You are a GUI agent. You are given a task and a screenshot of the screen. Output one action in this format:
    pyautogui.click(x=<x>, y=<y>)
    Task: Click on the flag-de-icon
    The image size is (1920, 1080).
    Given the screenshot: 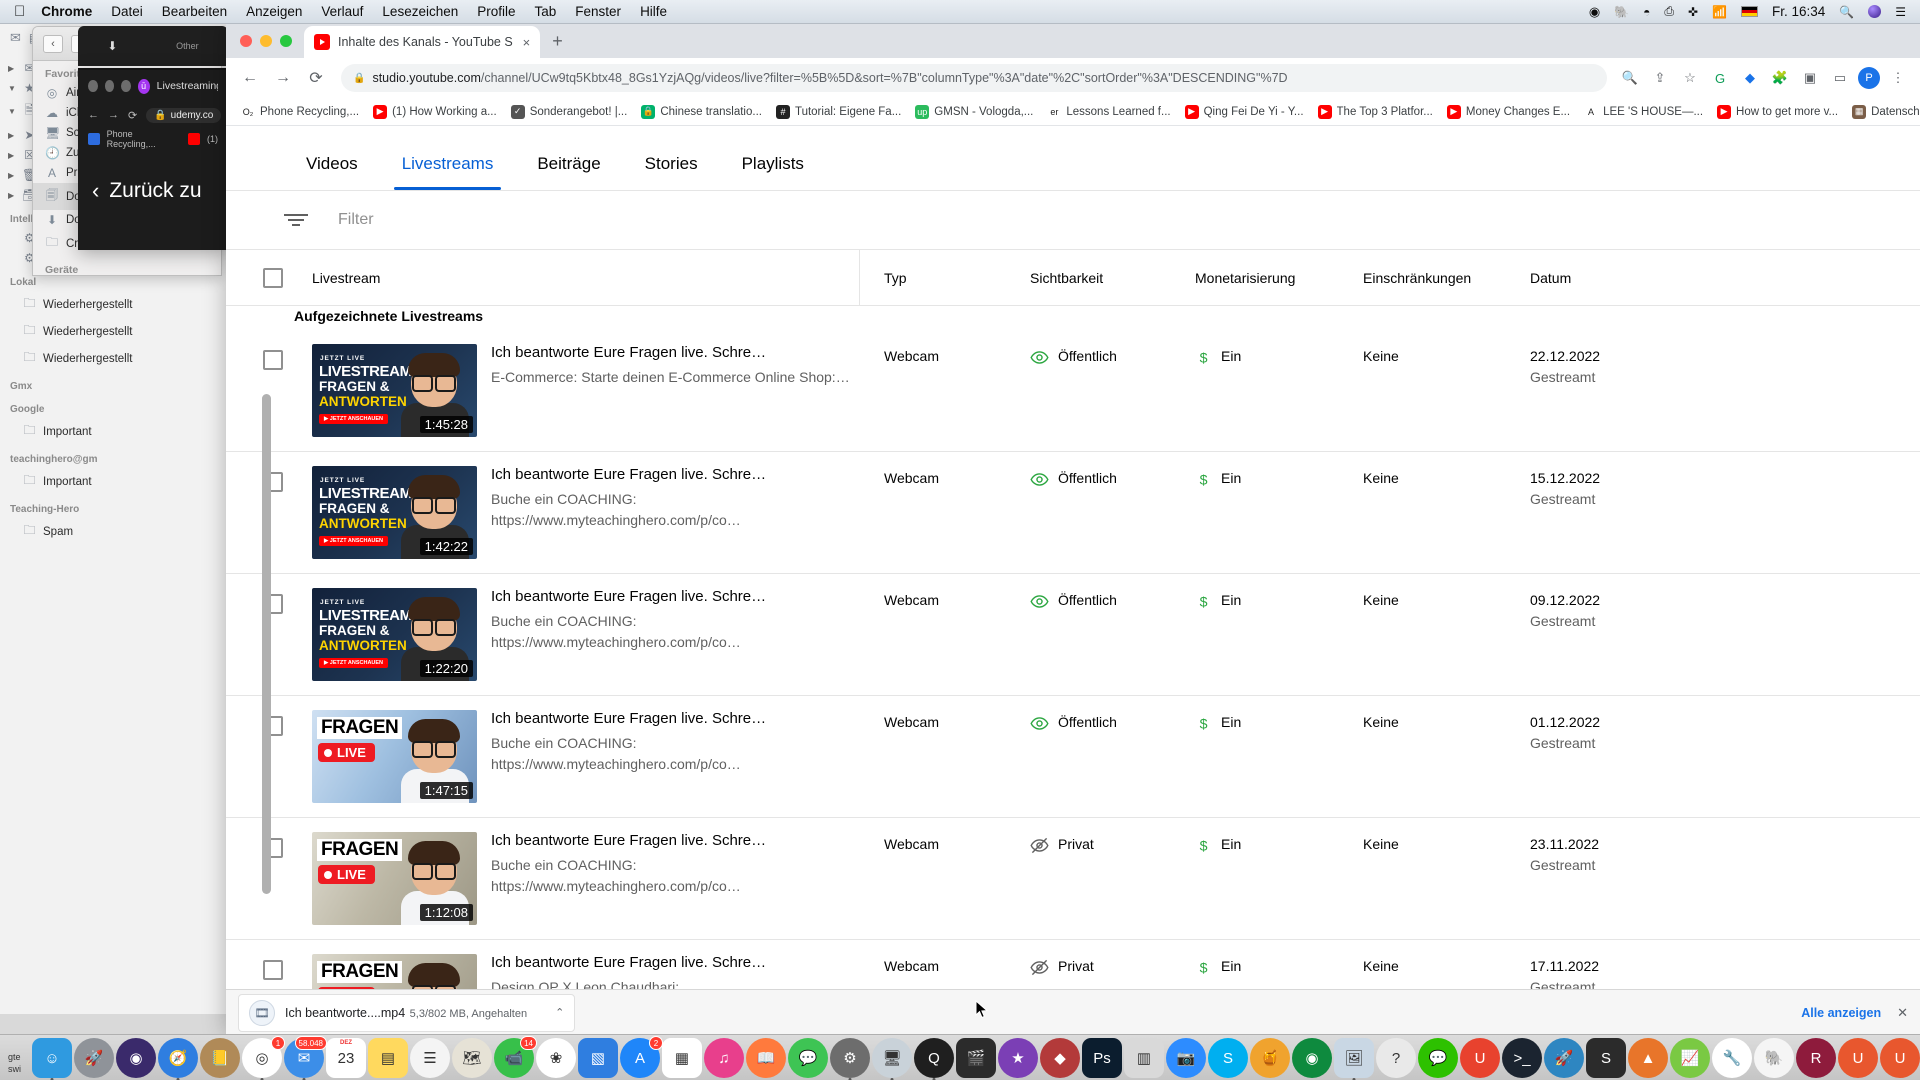 What is the action you would take?
    pyautogui.click(x=1749, y=11)
    